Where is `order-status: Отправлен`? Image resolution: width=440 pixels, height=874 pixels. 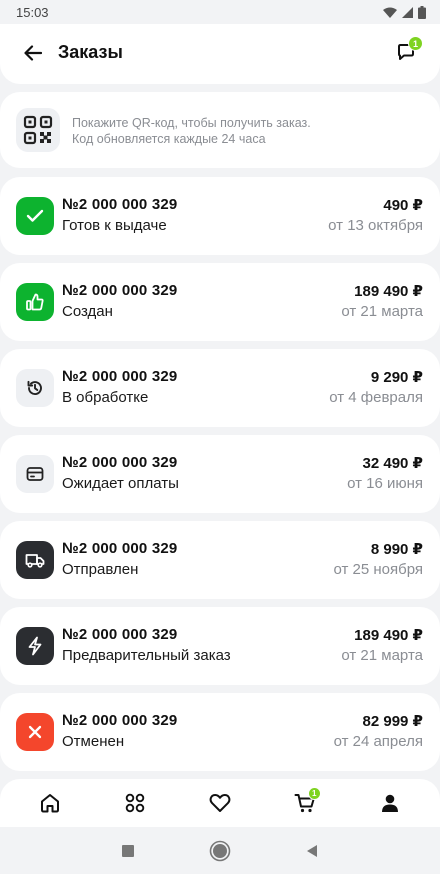
order-status: Отправлен is located at coordinates (100, 569).